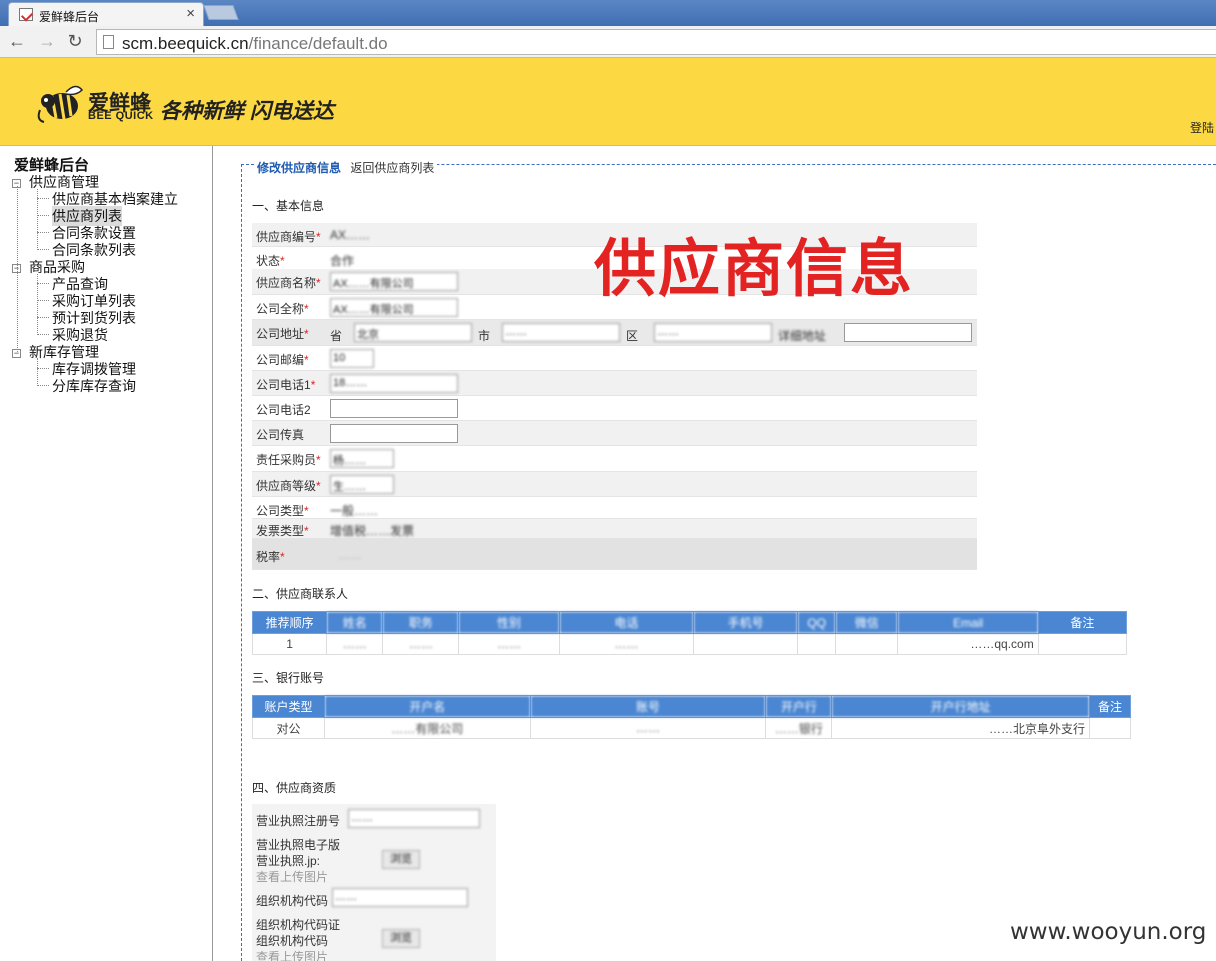 Image resolution: width=1216 pixels, height=961 pixels. What do you see at coordinates (282, 334) in the screenshot?
I see `field-label: 公司地址*` at bounding box center [282, 334].